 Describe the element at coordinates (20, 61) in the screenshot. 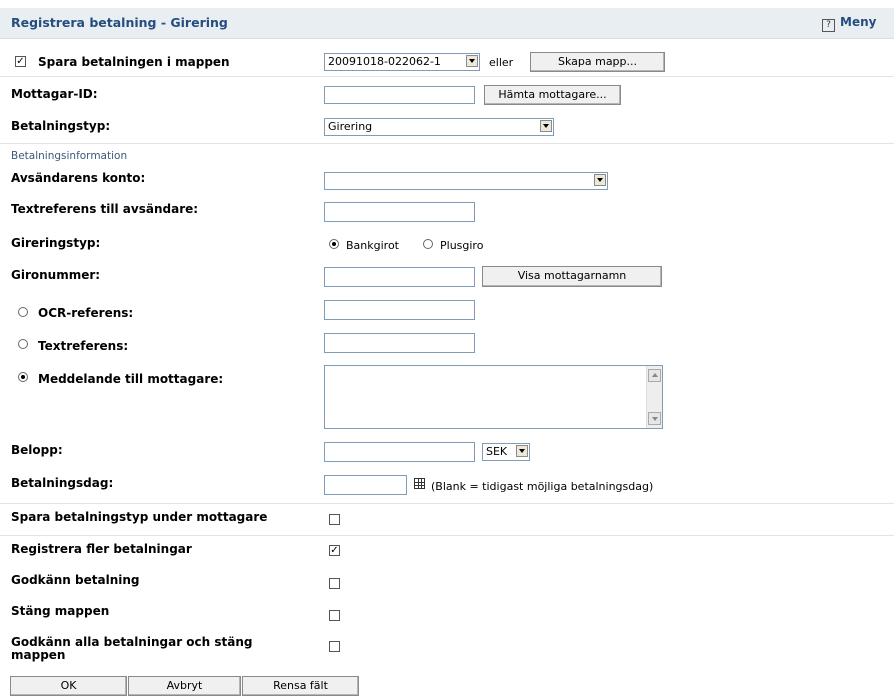

I see `save-in-folder-checkbox: ✓` at that location.